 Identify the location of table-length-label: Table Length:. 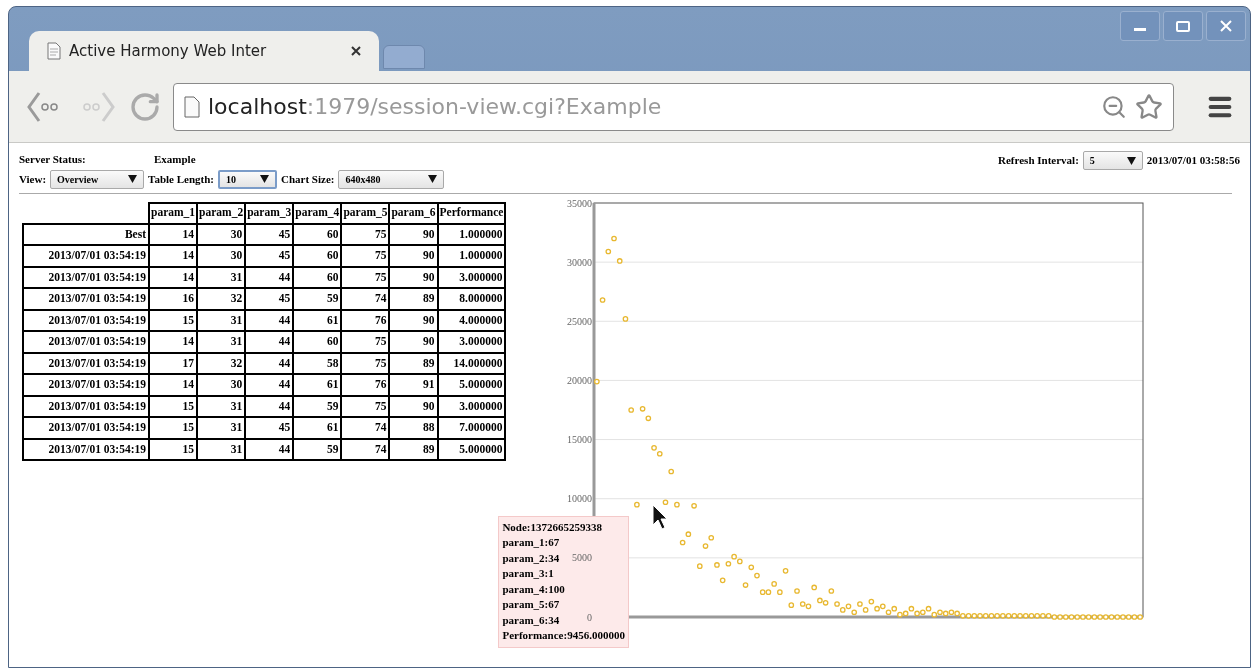
(181, 179).